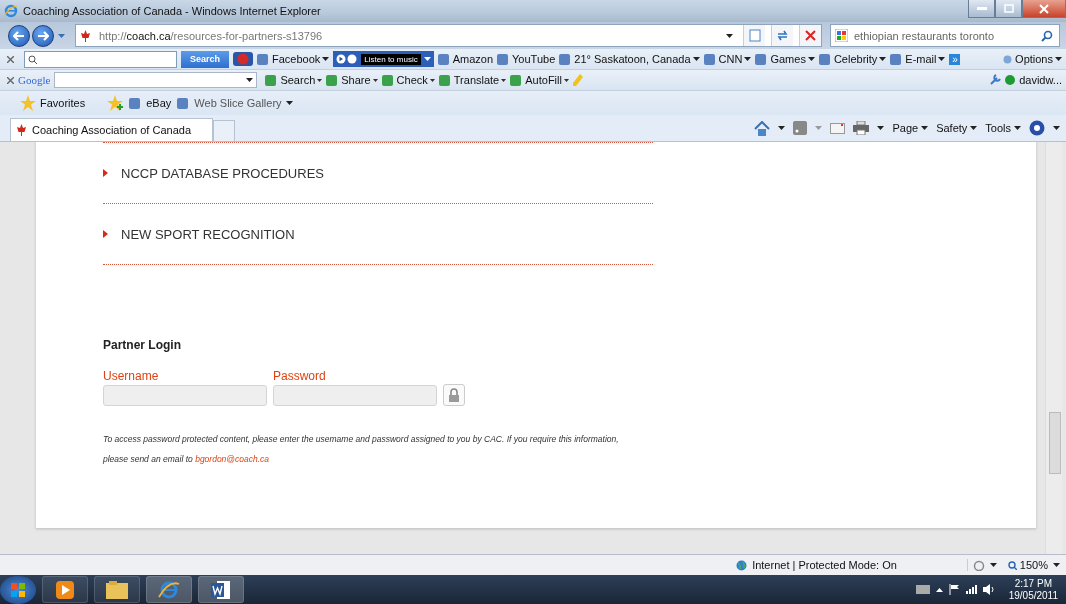 The height and width of the screenshot is (604, 1066). What do you see at coordinates (954, 589) in the screenshot?
I see `flag-icon` at bounding box center [954, 589].